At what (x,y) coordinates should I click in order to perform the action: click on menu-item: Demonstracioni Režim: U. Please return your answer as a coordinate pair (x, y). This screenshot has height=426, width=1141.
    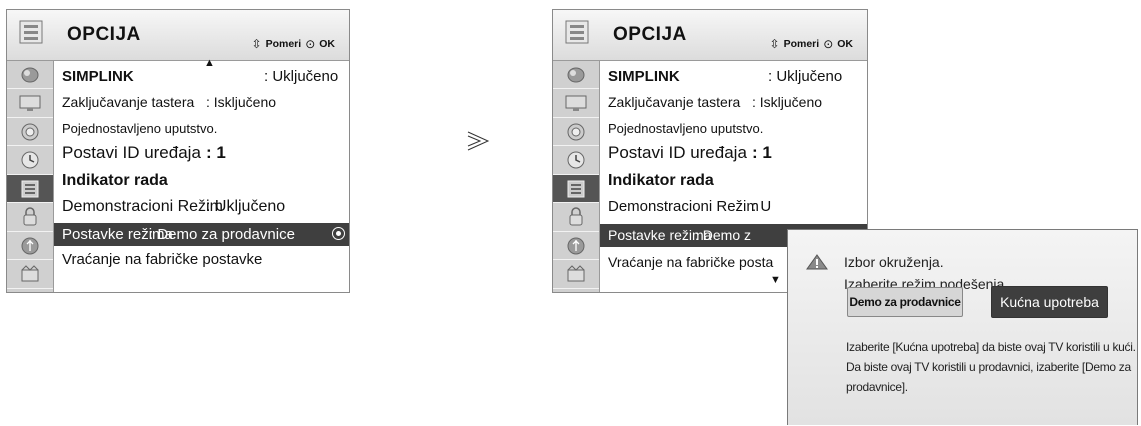
    Looking at the image, I should click on (733, 206).